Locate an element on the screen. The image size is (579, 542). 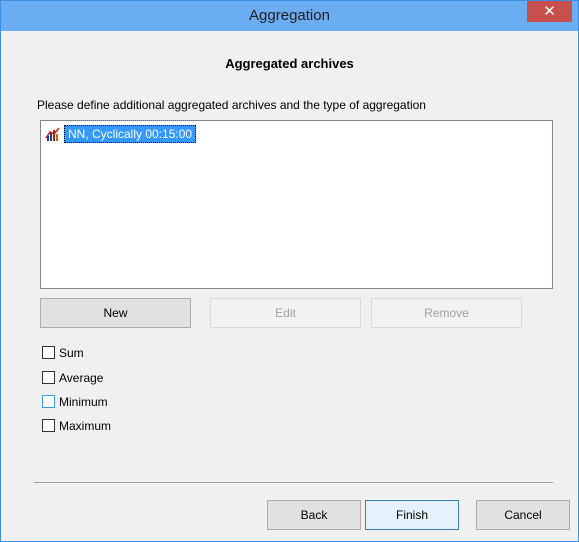
sum-label: Sum is located at coordinates (71, 352).